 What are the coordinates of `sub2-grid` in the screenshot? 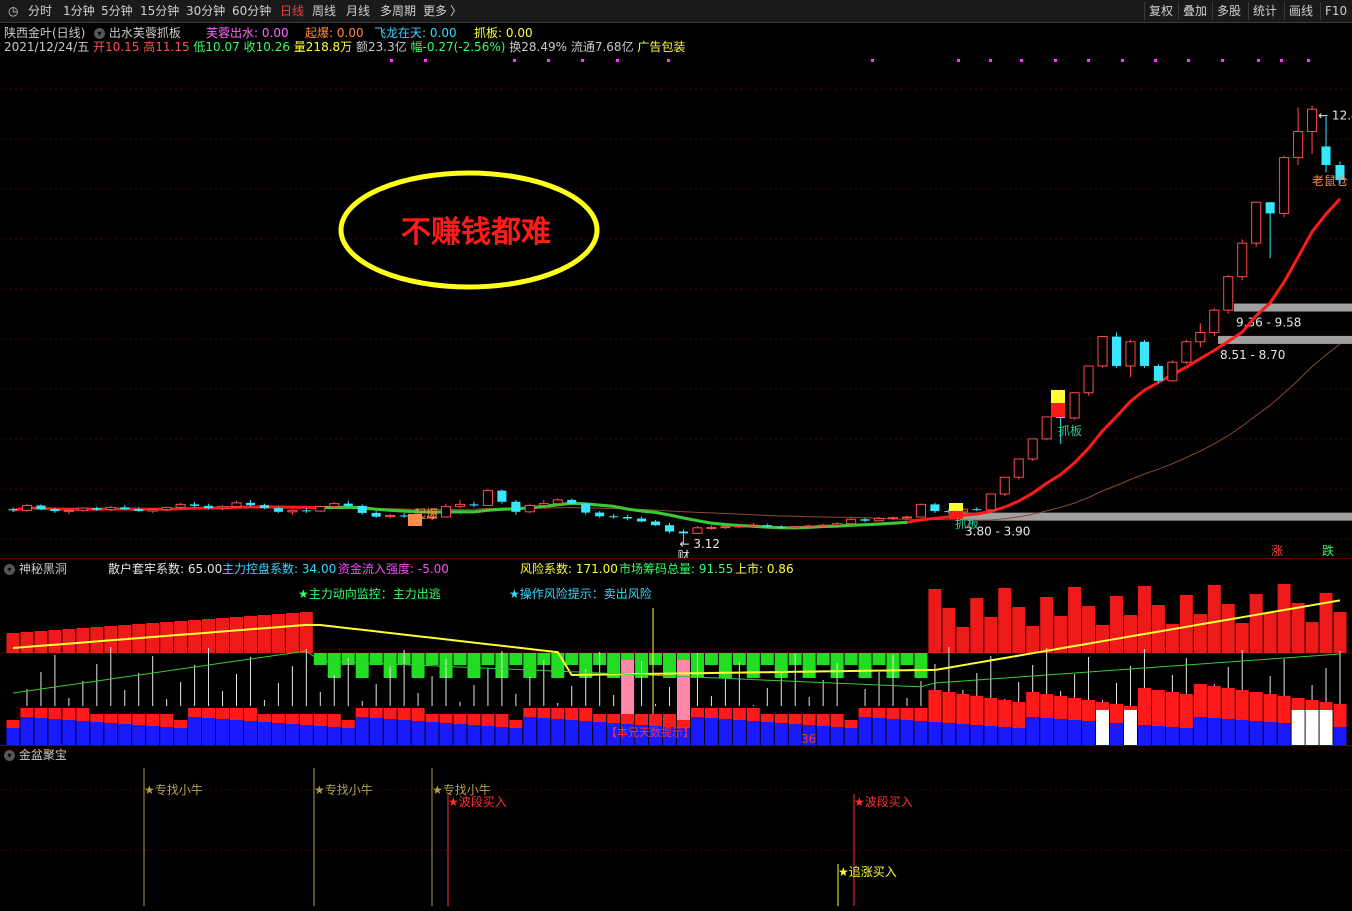 It's located at (676, 820).